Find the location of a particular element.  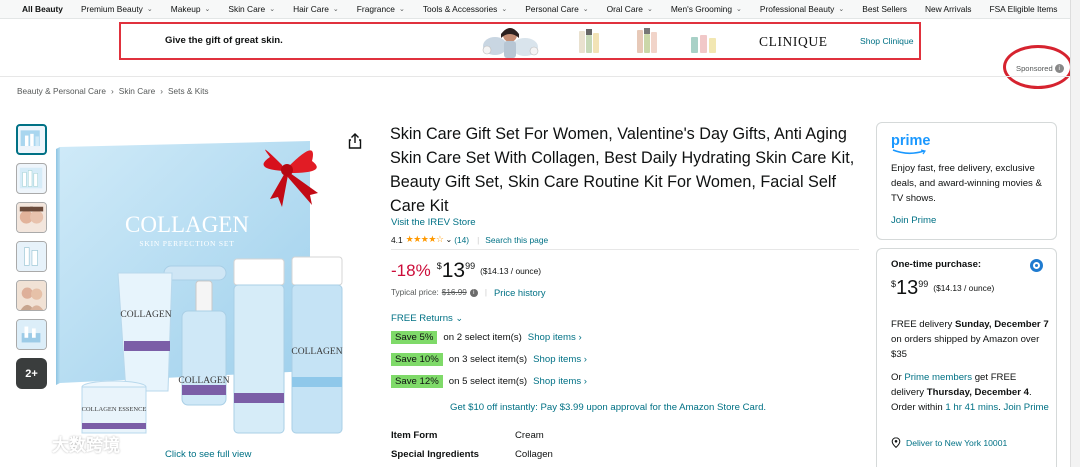

nav-item: Premium Beauty ⌄ is located at coordinates (117, 9).